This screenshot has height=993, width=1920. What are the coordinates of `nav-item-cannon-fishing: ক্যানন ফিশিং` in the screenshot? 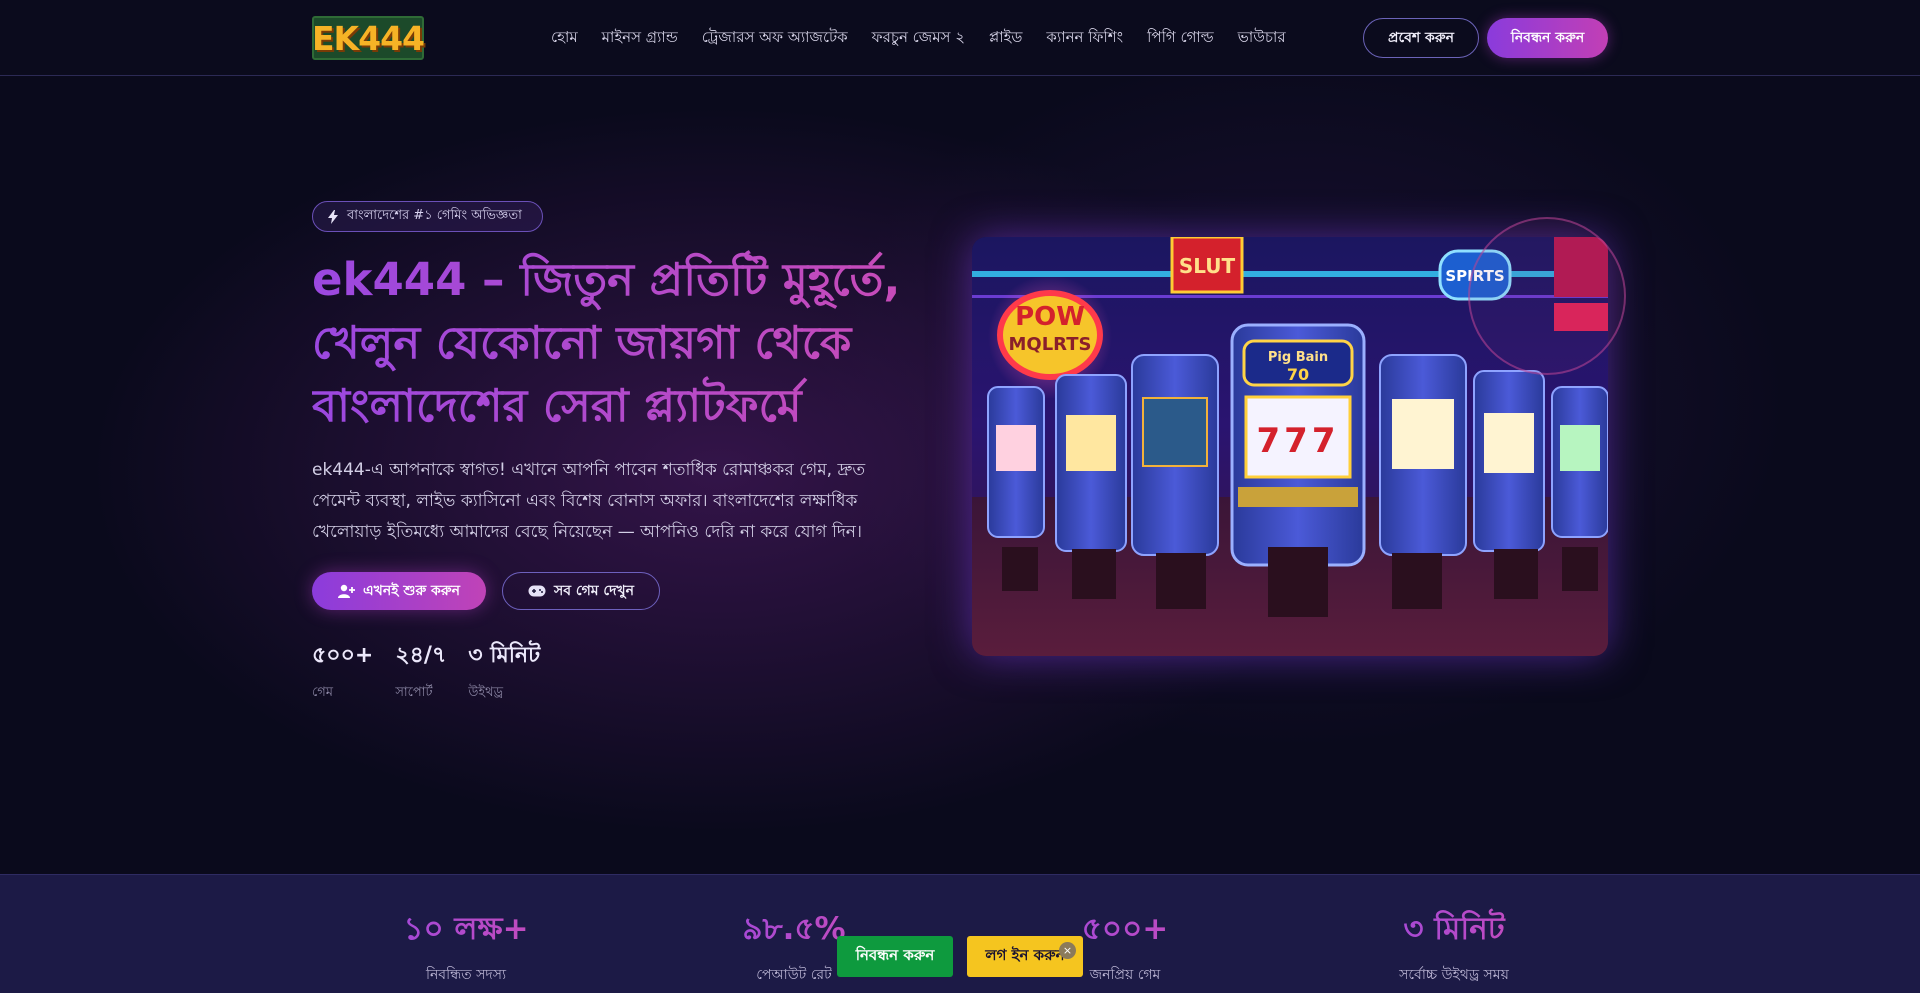 It's located at (1084, 38).